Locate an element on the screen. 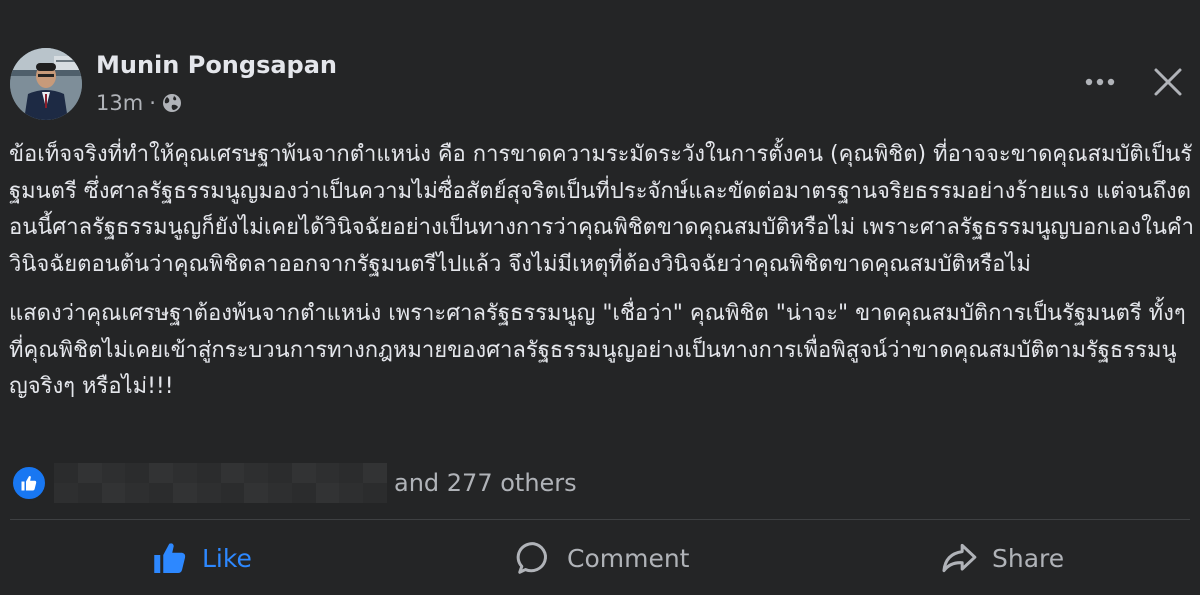  actions-divider is located at coordinates (600, 519).